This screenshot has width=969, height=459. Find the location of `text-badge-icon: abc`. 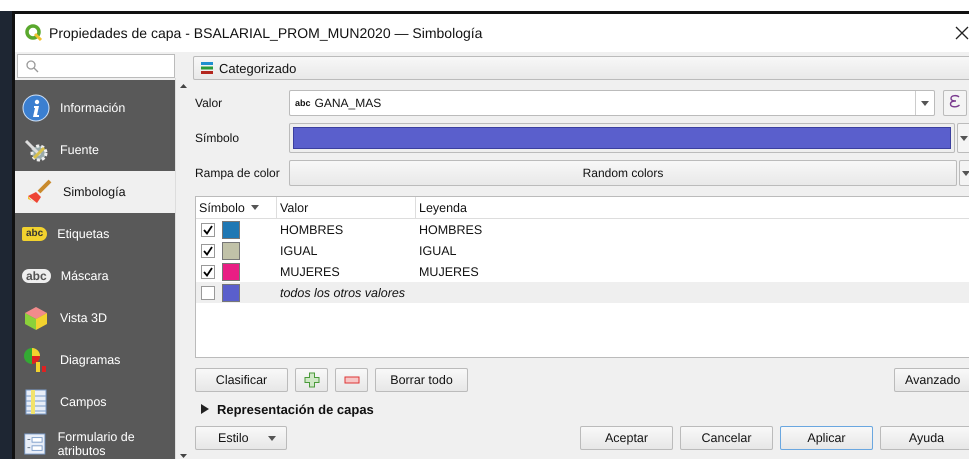

text-badge-icon: abc is located at coordinates (36, 276).